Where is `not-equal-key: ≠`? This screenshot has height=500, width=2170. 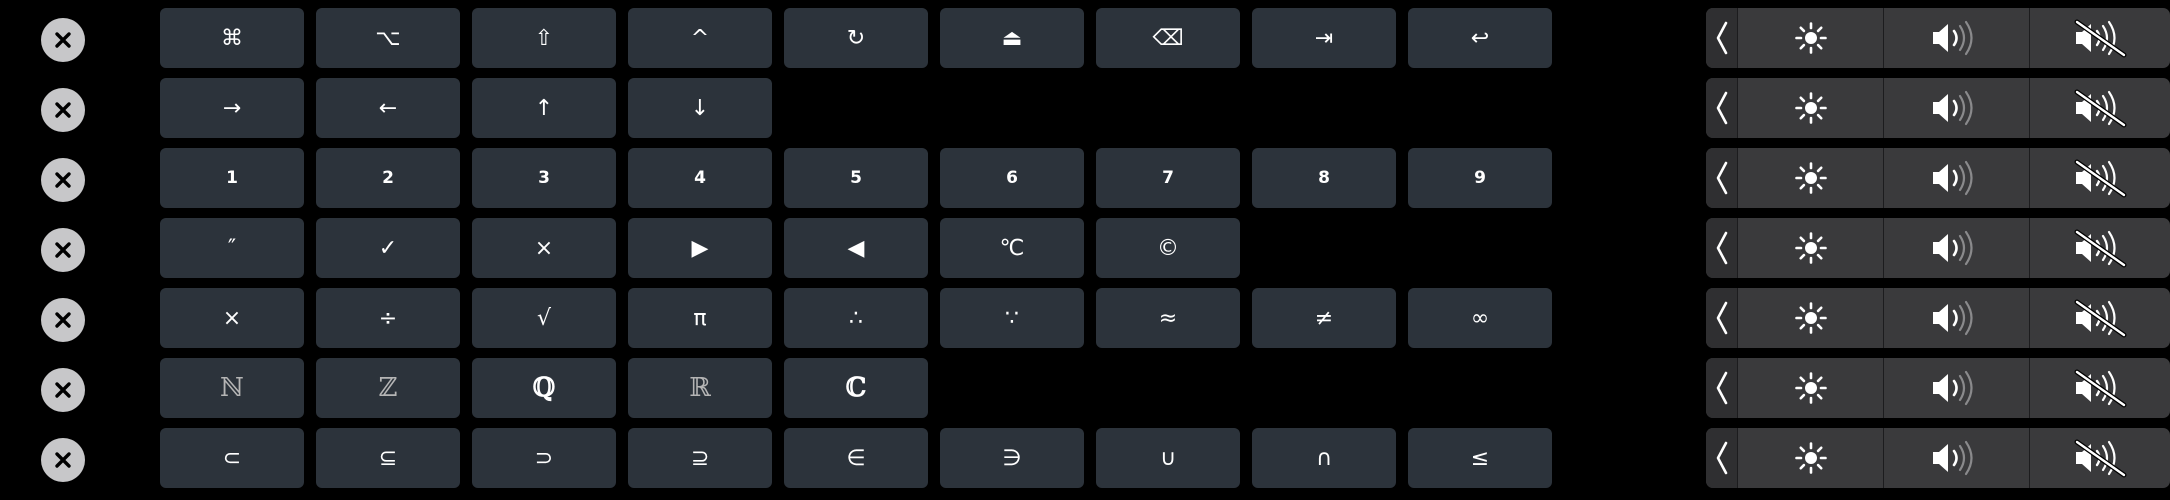
not-equal-key: ≠ is located at coordinates (1324, 318).